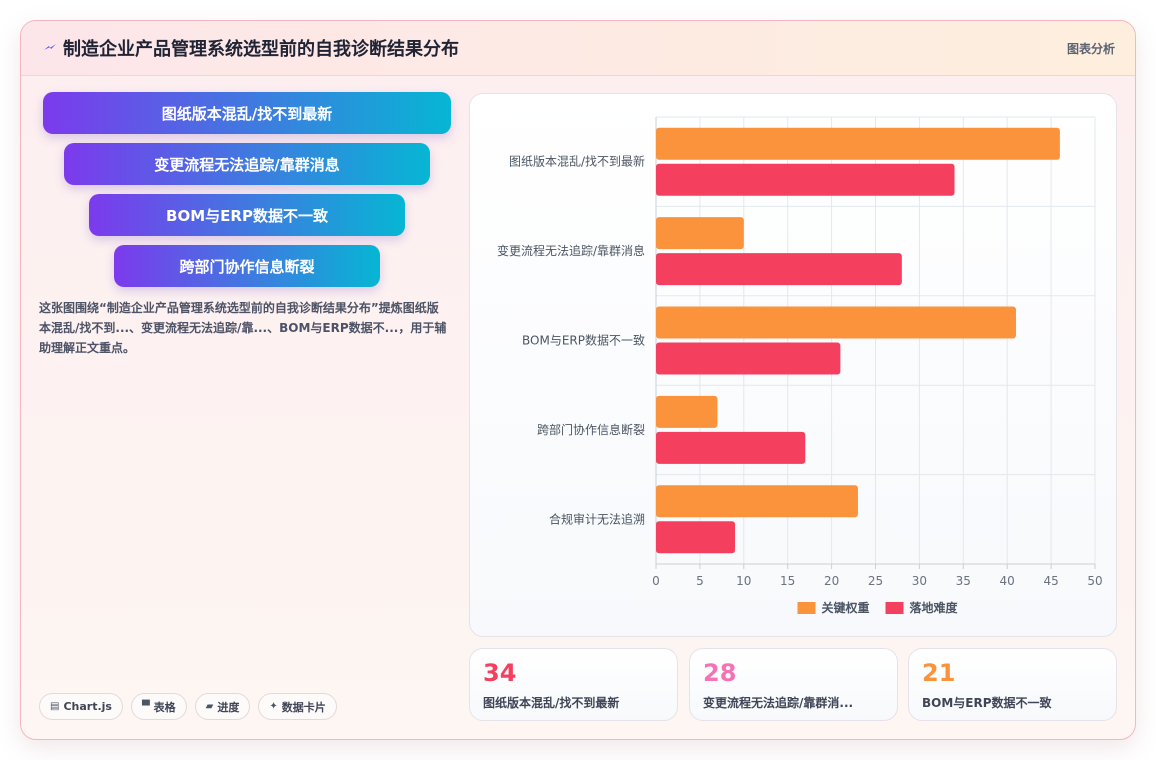 The width and height of the screenshot is (1156, 760). Describe the element at coordinates (831, 581) in the screenshot. I see `x-tick-label: 20` at that location.